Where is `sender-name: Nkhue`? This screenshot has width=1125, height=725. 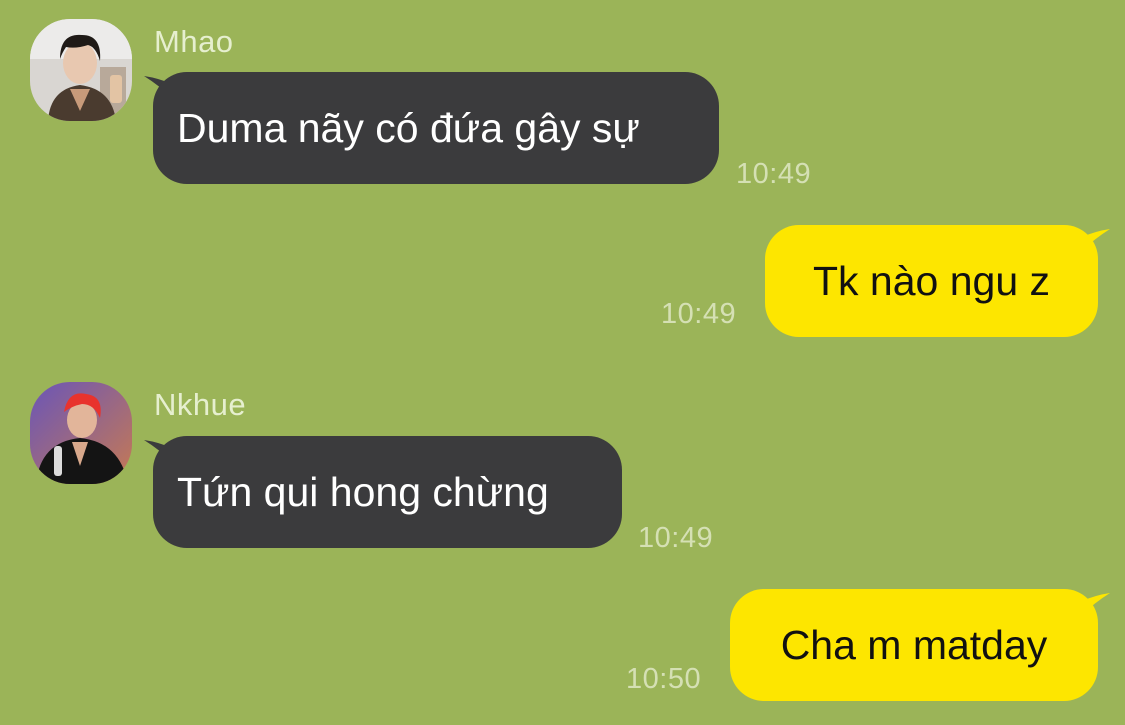
sender-name: Nkhue is located at coordinates (200, 404).